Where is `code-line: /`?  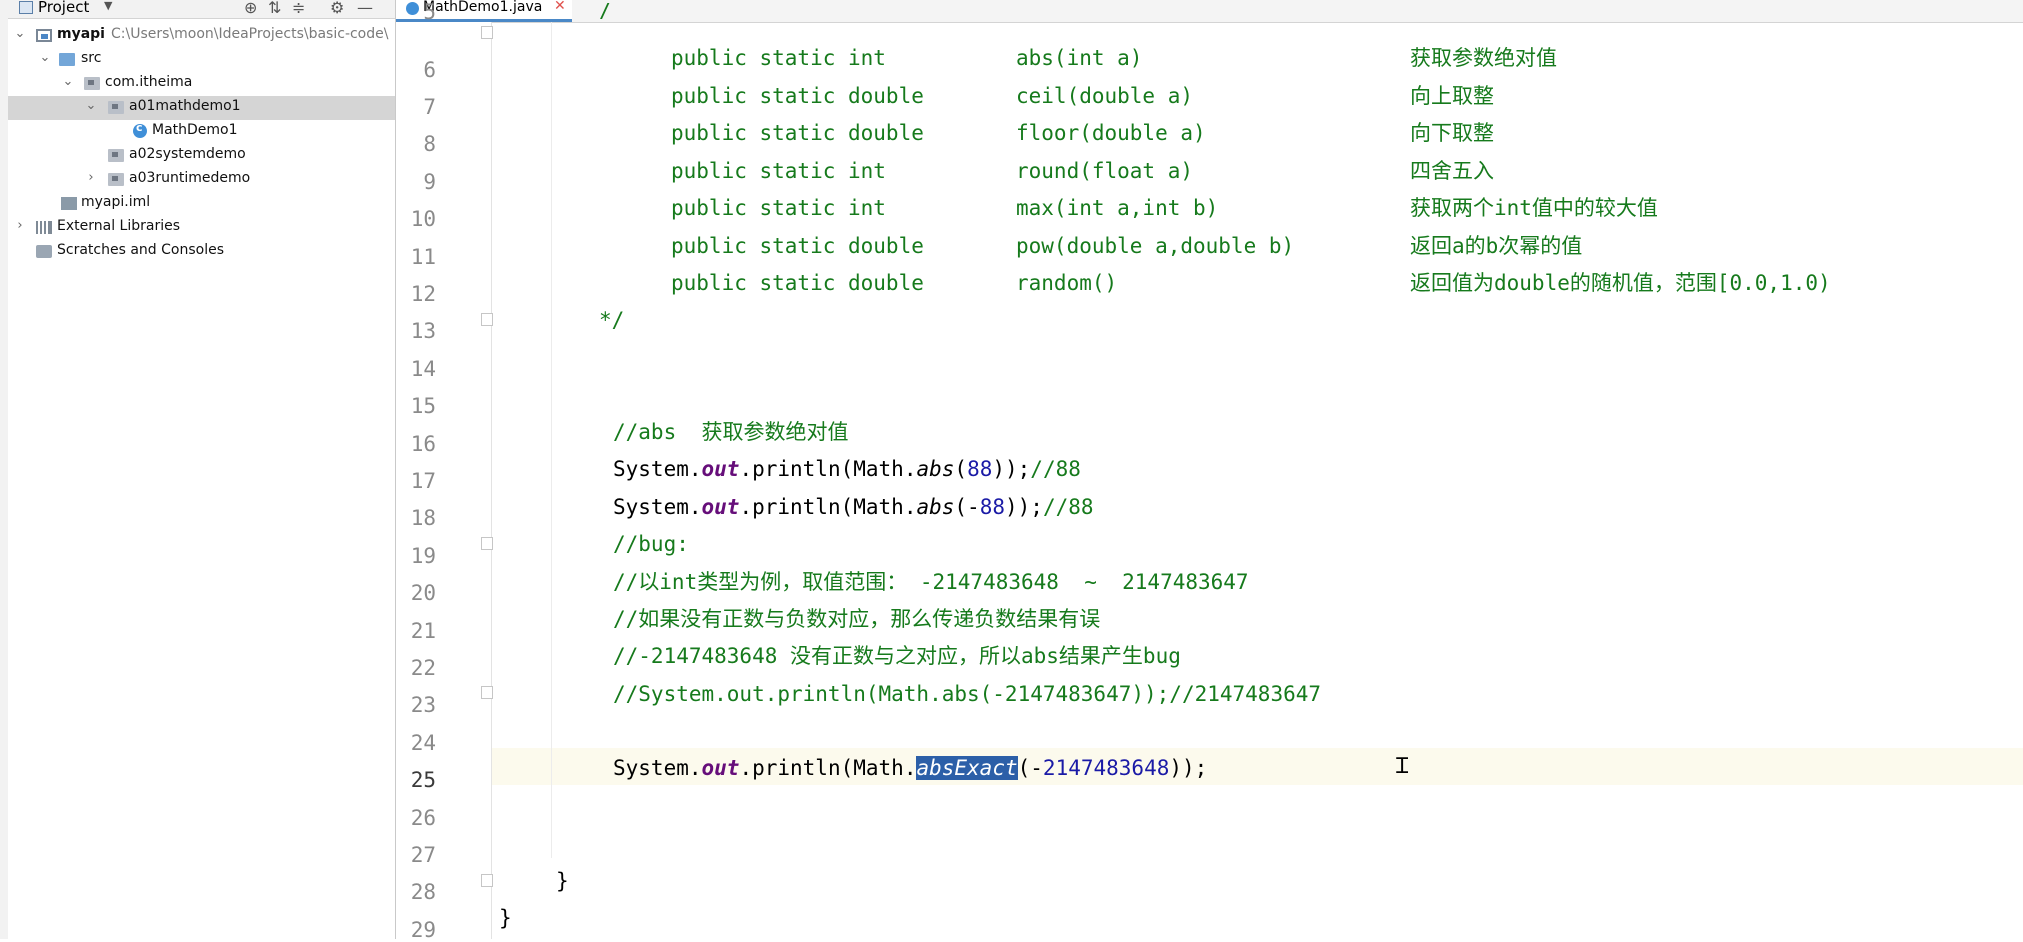
code-line: / is located at coordinates (605, 12).